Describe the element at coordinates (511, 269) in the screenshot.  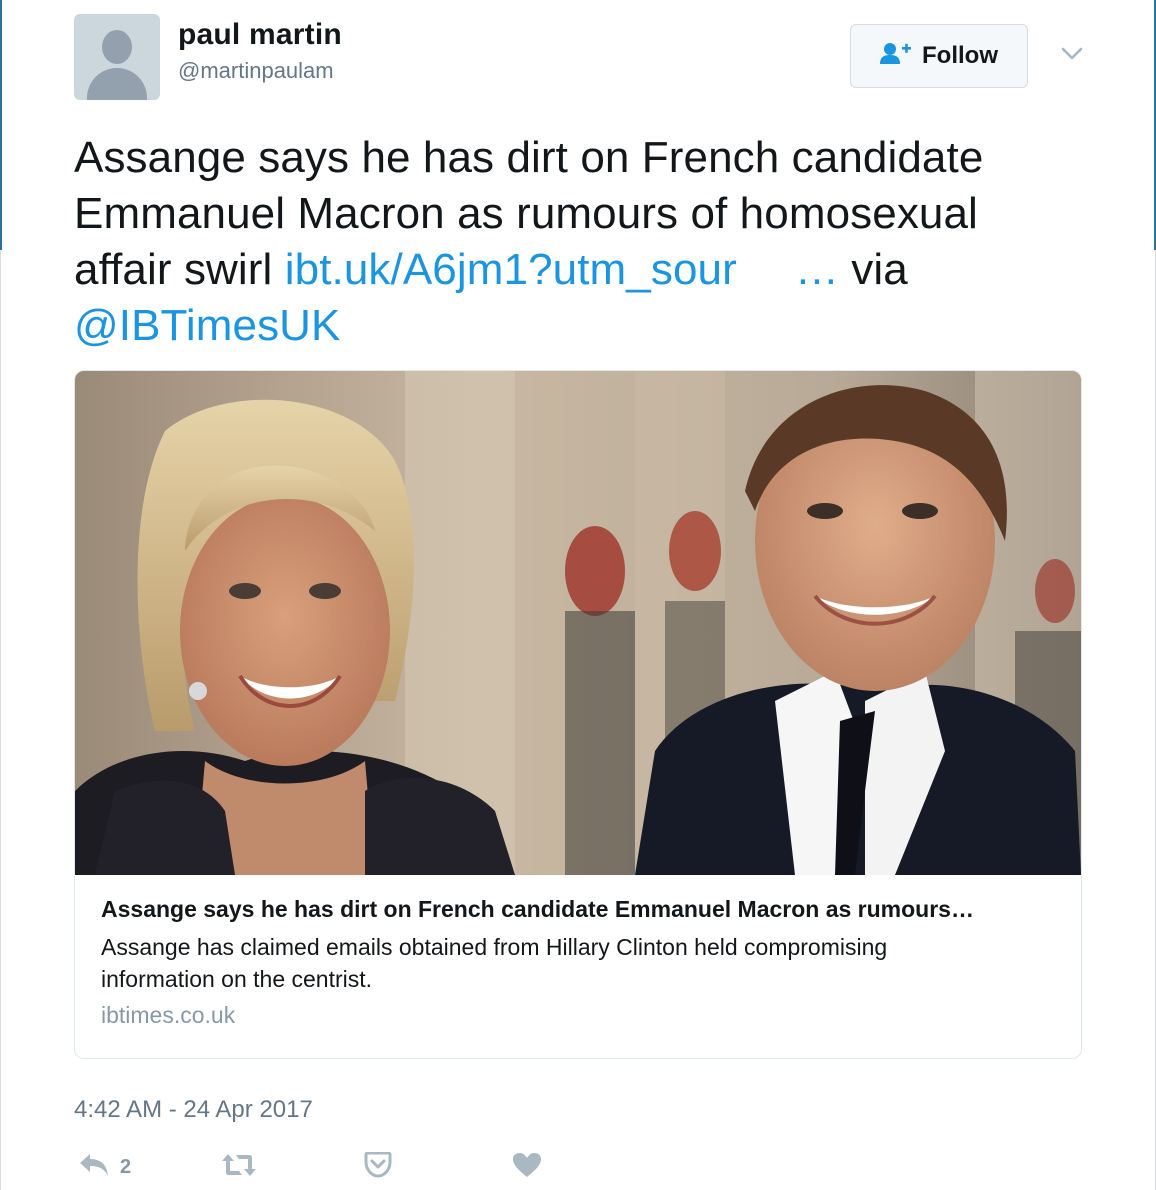
I see `tweet-link: ibt.uk/A6jm1?utm_sour` at that location.